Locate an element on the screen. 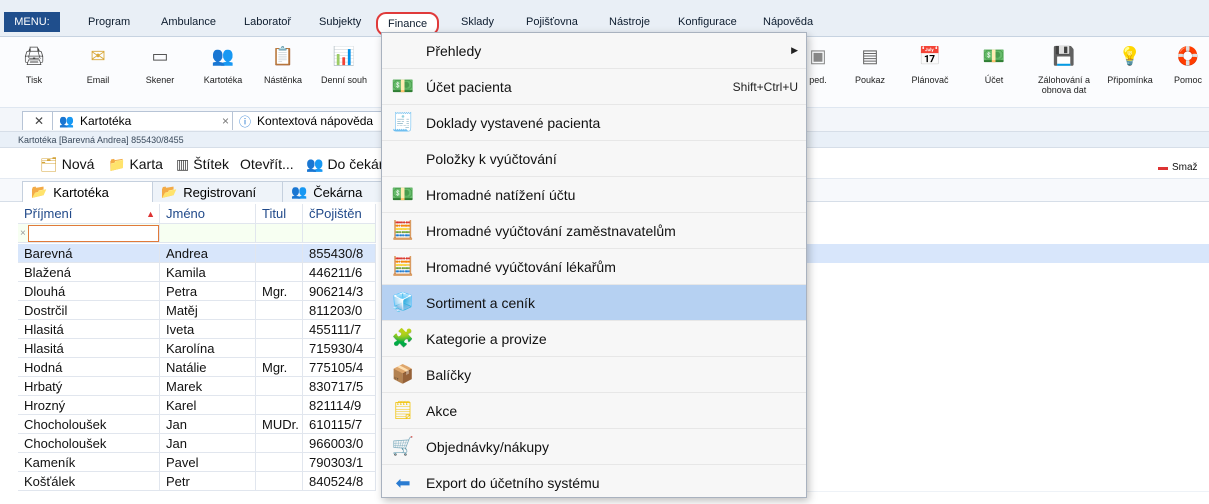 The image size is (1209, 504). table-row: Hrozný Karel 821114/9 is located at coordinates (197, 405).